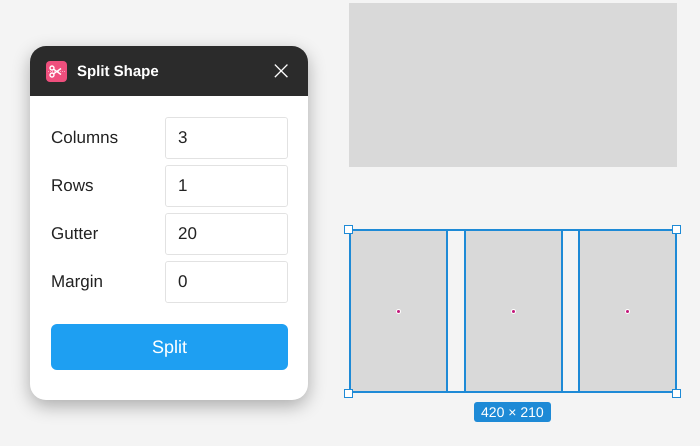 This screenshot has height=446, width=700. I want to click on dimensions-label: 420 × 210, so click(512, 412).